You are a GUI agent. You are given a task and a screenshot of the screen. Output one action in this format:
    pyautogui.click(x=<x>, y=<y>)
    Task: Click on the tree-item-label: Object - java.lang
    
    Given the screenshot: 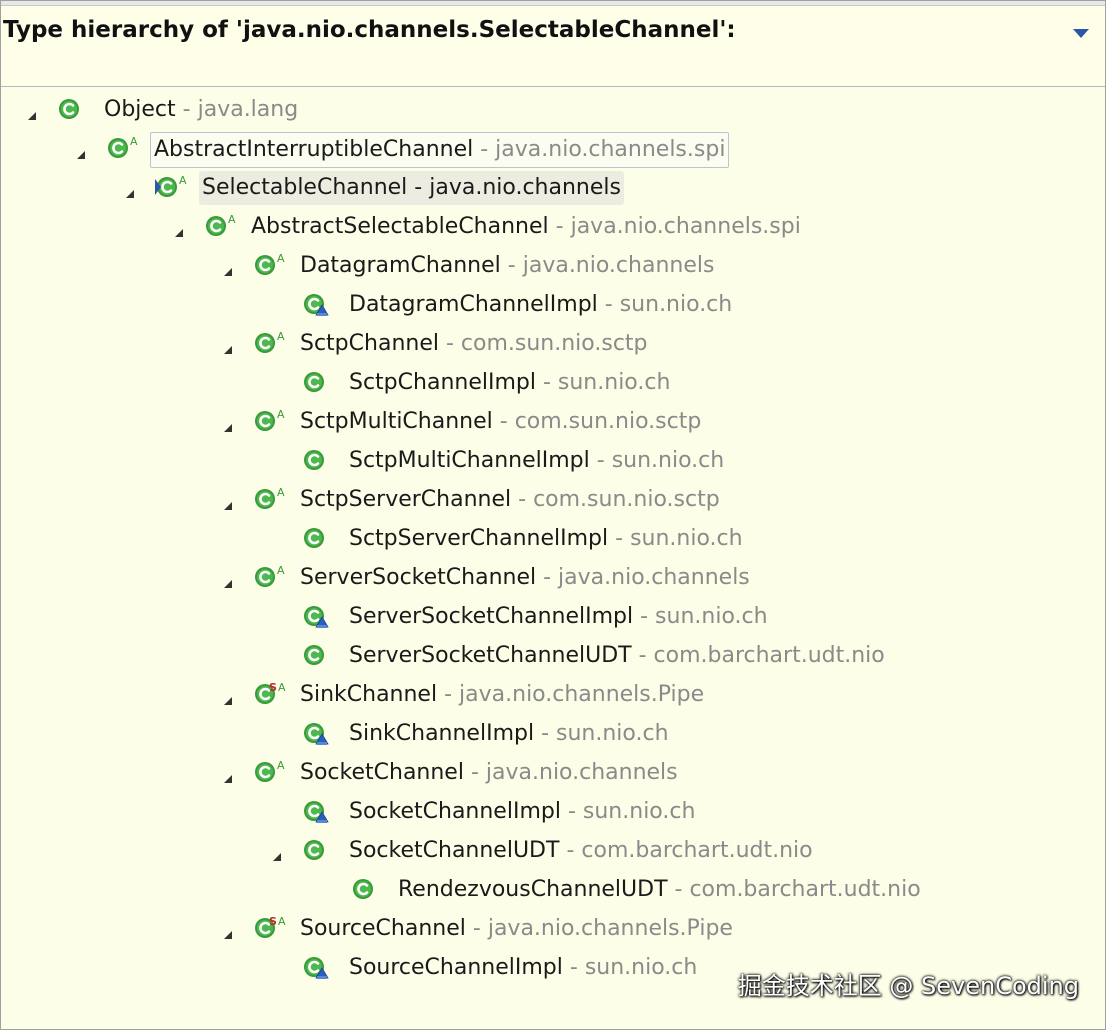 What is the action you would take?
    pyautogui.click(x=201, y=110)
    